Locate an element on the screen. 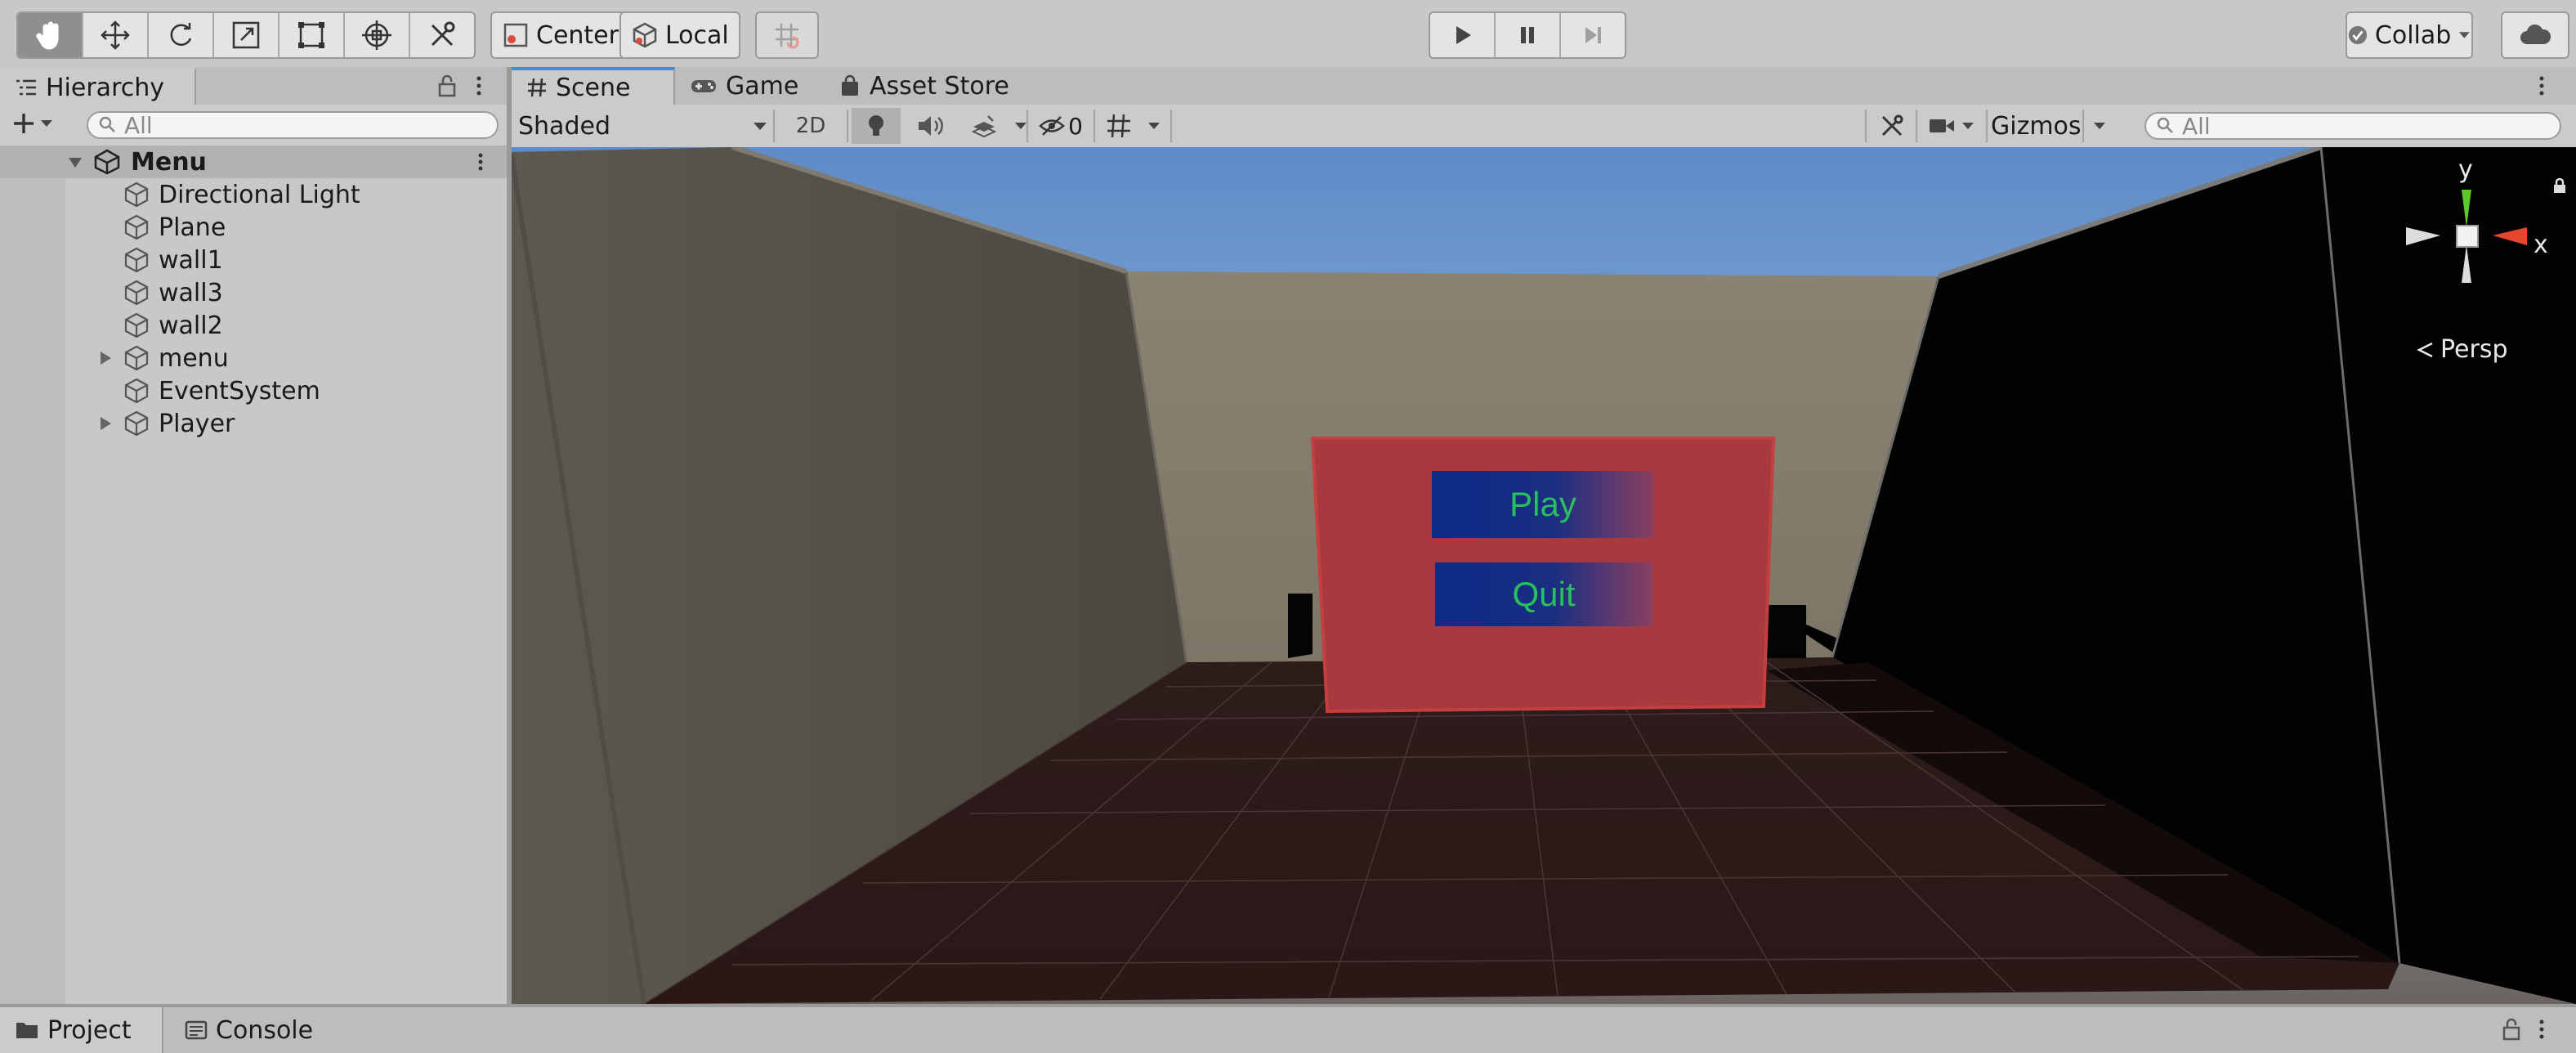 This screenshot has width=2576, height=1053. cloud-icon is located at coordinates (2535, 34).